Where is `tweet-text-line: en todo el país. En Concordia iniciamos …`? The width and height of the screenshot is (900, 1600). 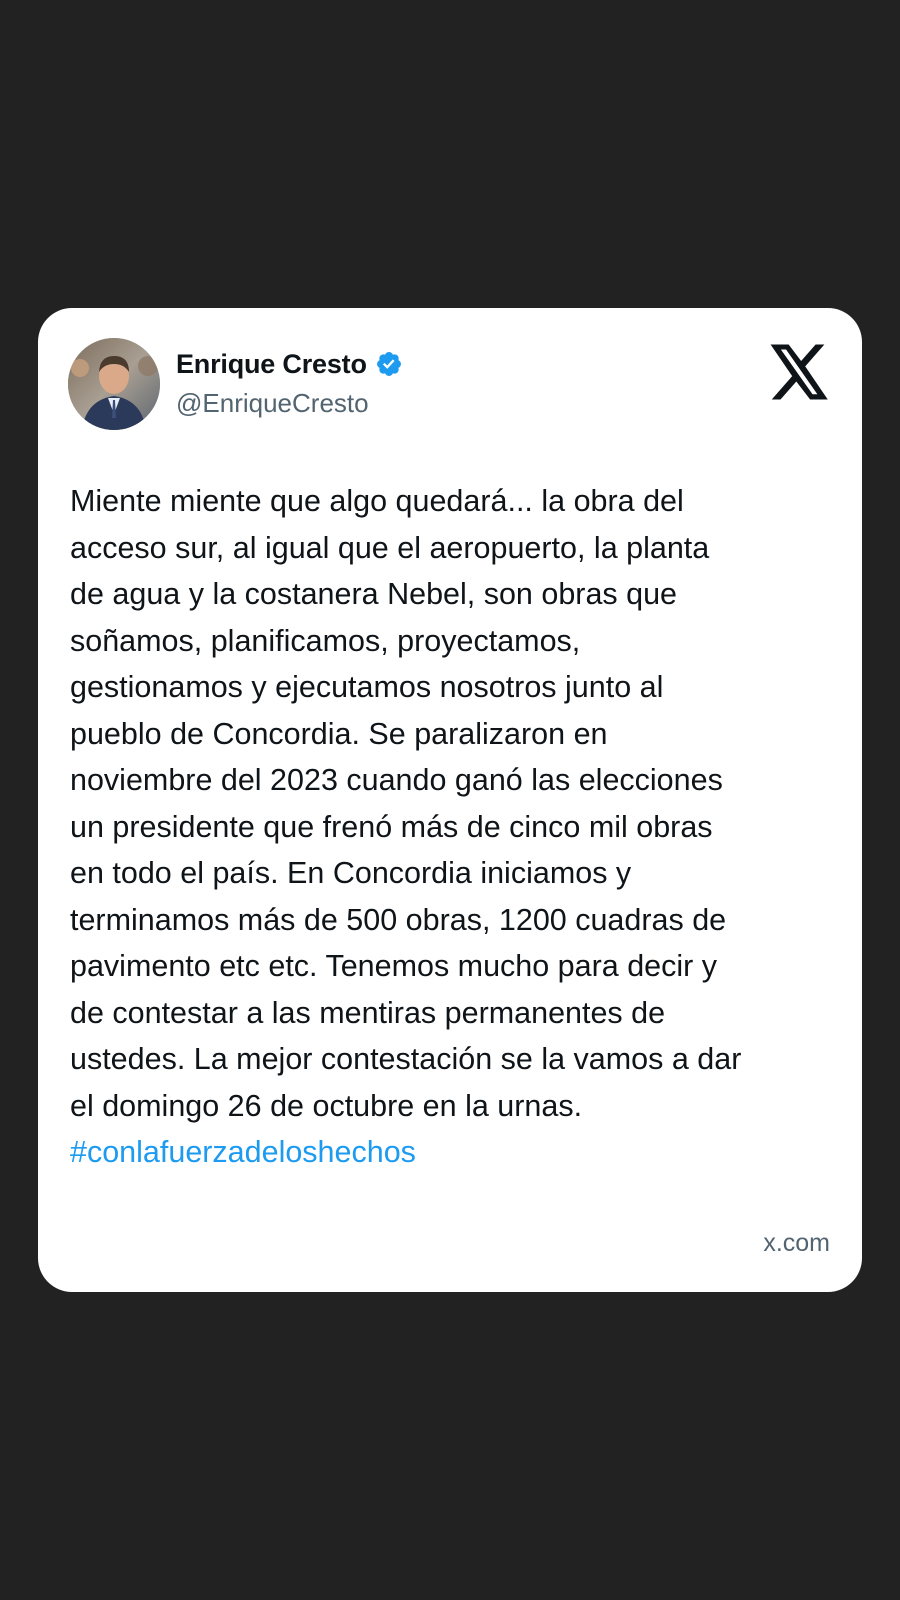
tweet-text-line: en todo el país. En Concordia iniciamos … is located at coordinates (351, 873).